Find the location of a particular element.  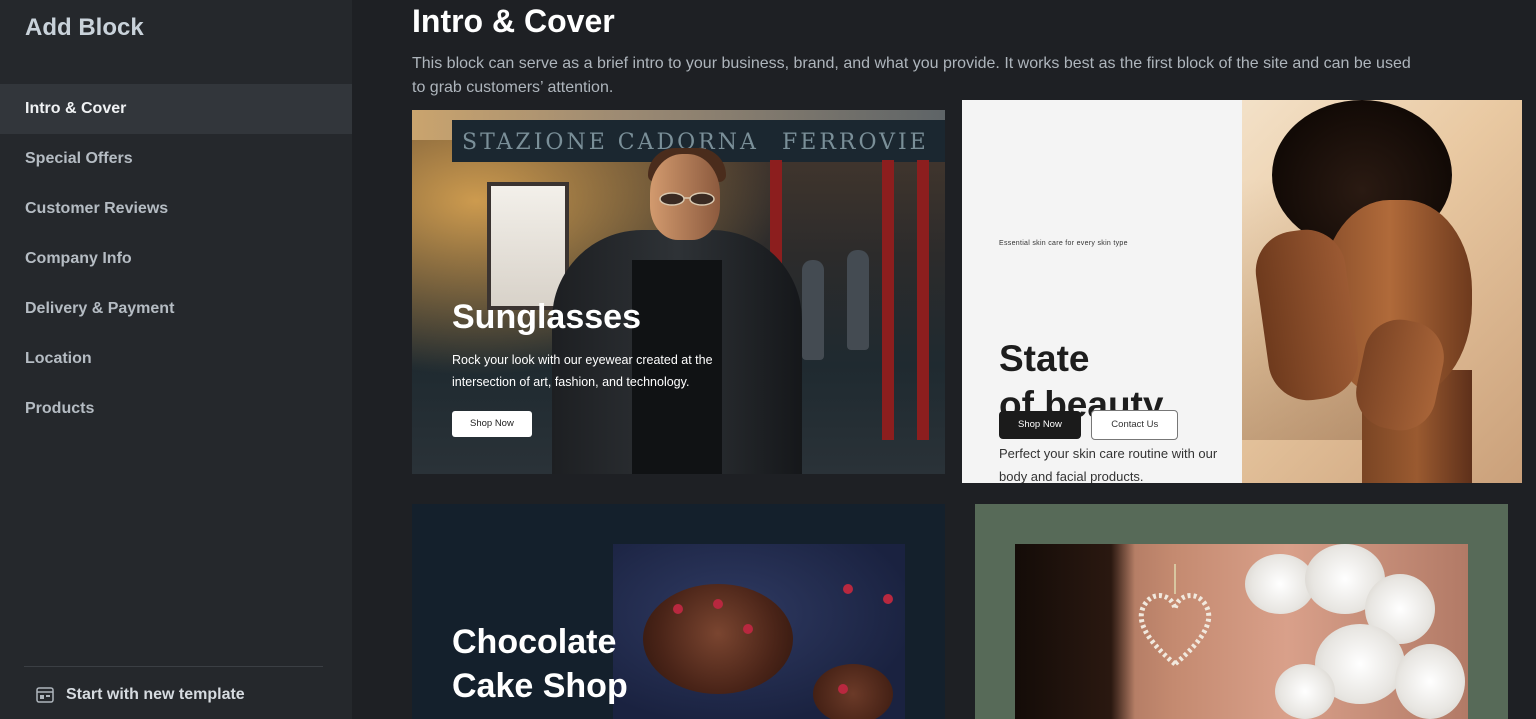

cake-image is located at coordinates (853, 691).